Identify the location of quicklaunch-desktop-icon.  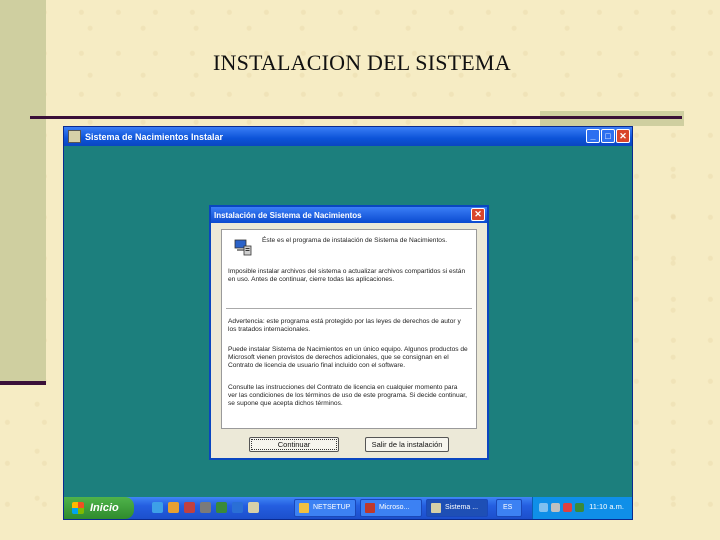
(205, 507).